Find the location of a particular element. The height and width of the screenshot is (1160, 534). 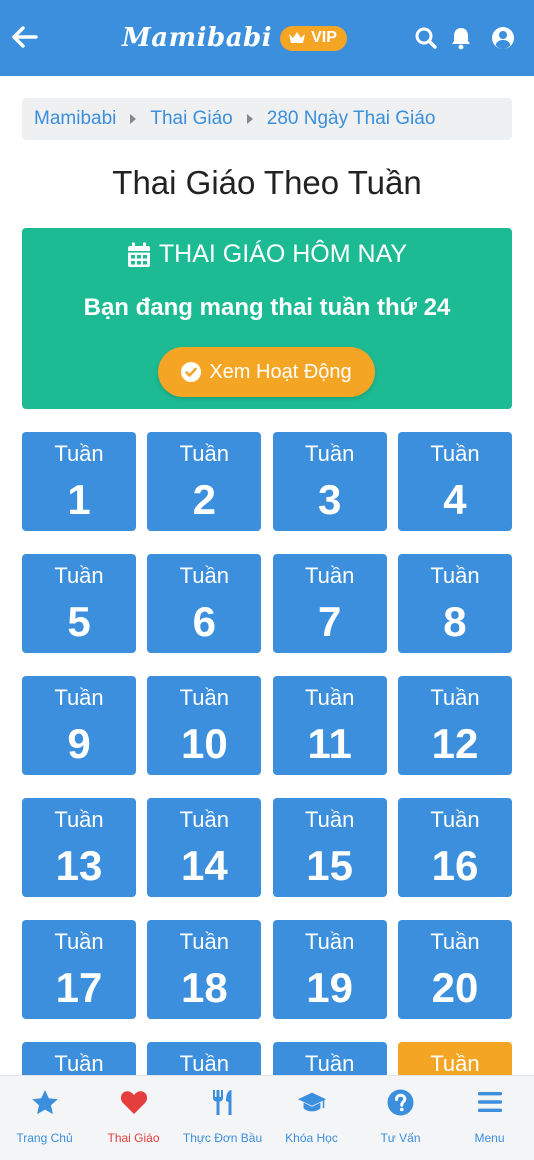

week-number: 16 is located at coordinates (455, 865).